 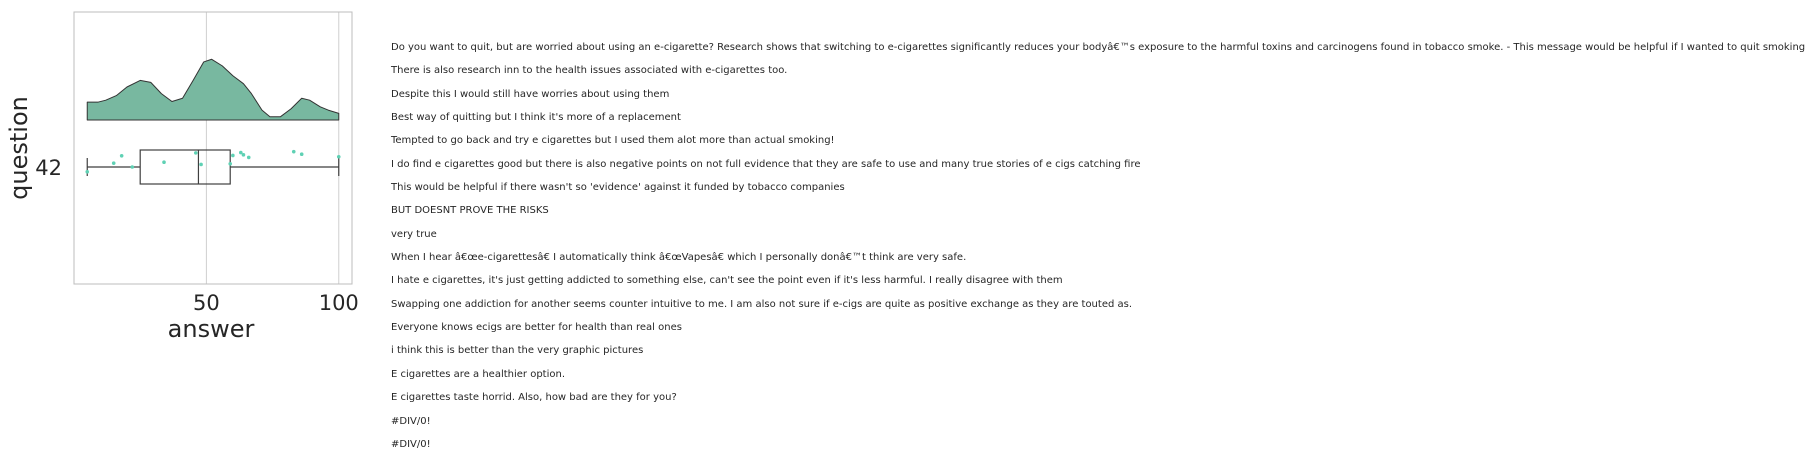 What do you see at coordinates (478, 374) in the screenshot?
I see `comment-item: E cigarettes are a healthier option.` at bounding box center [478, 374].